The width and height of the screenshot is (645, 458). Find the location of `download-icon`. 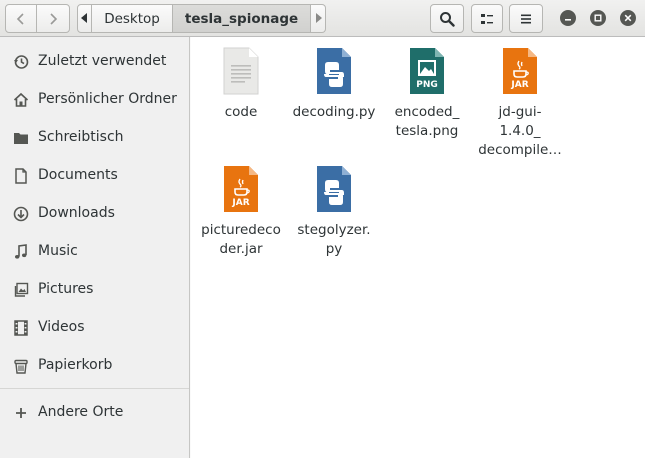

download-icon is located at coordinates (21, 214).